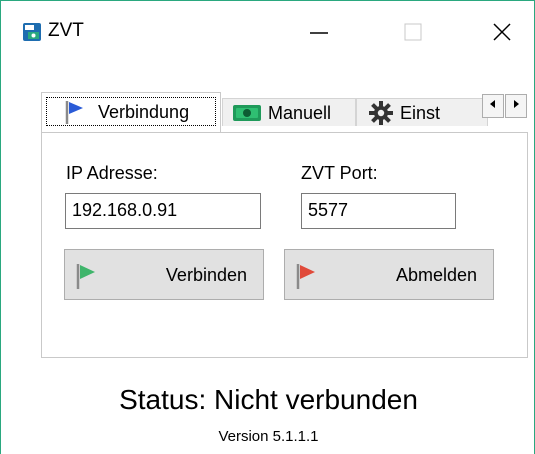  Describe the element at coordinates (74, 112) in the screenshot. I see `blue-flag-icon` at that location.